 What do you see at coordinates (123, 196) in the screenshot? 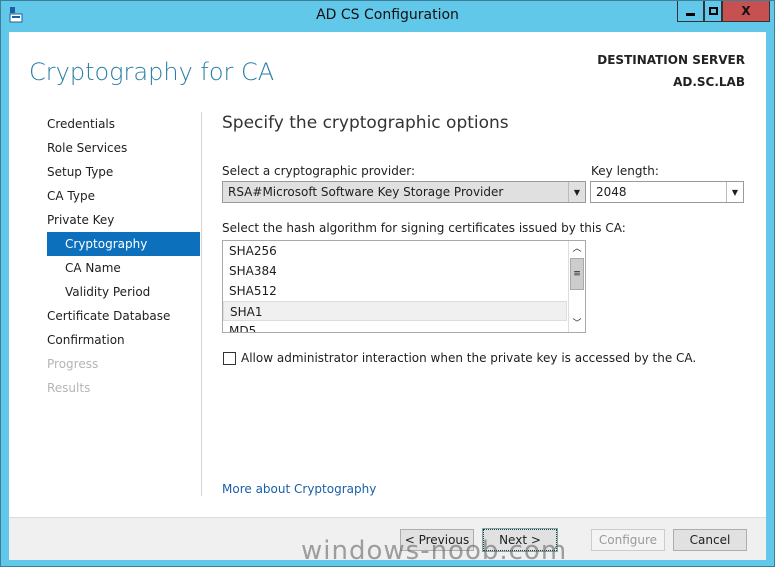
I see `nav-item-ca-type: CA Type` at bounding box center [123, 196].